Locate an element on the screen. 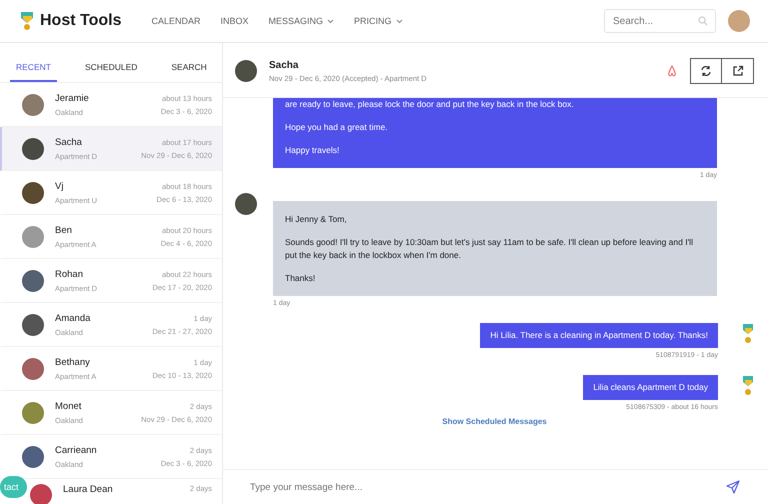 The width and height of the screenshot is (768, 504). open-external-button is located at coordinates (738, 71).